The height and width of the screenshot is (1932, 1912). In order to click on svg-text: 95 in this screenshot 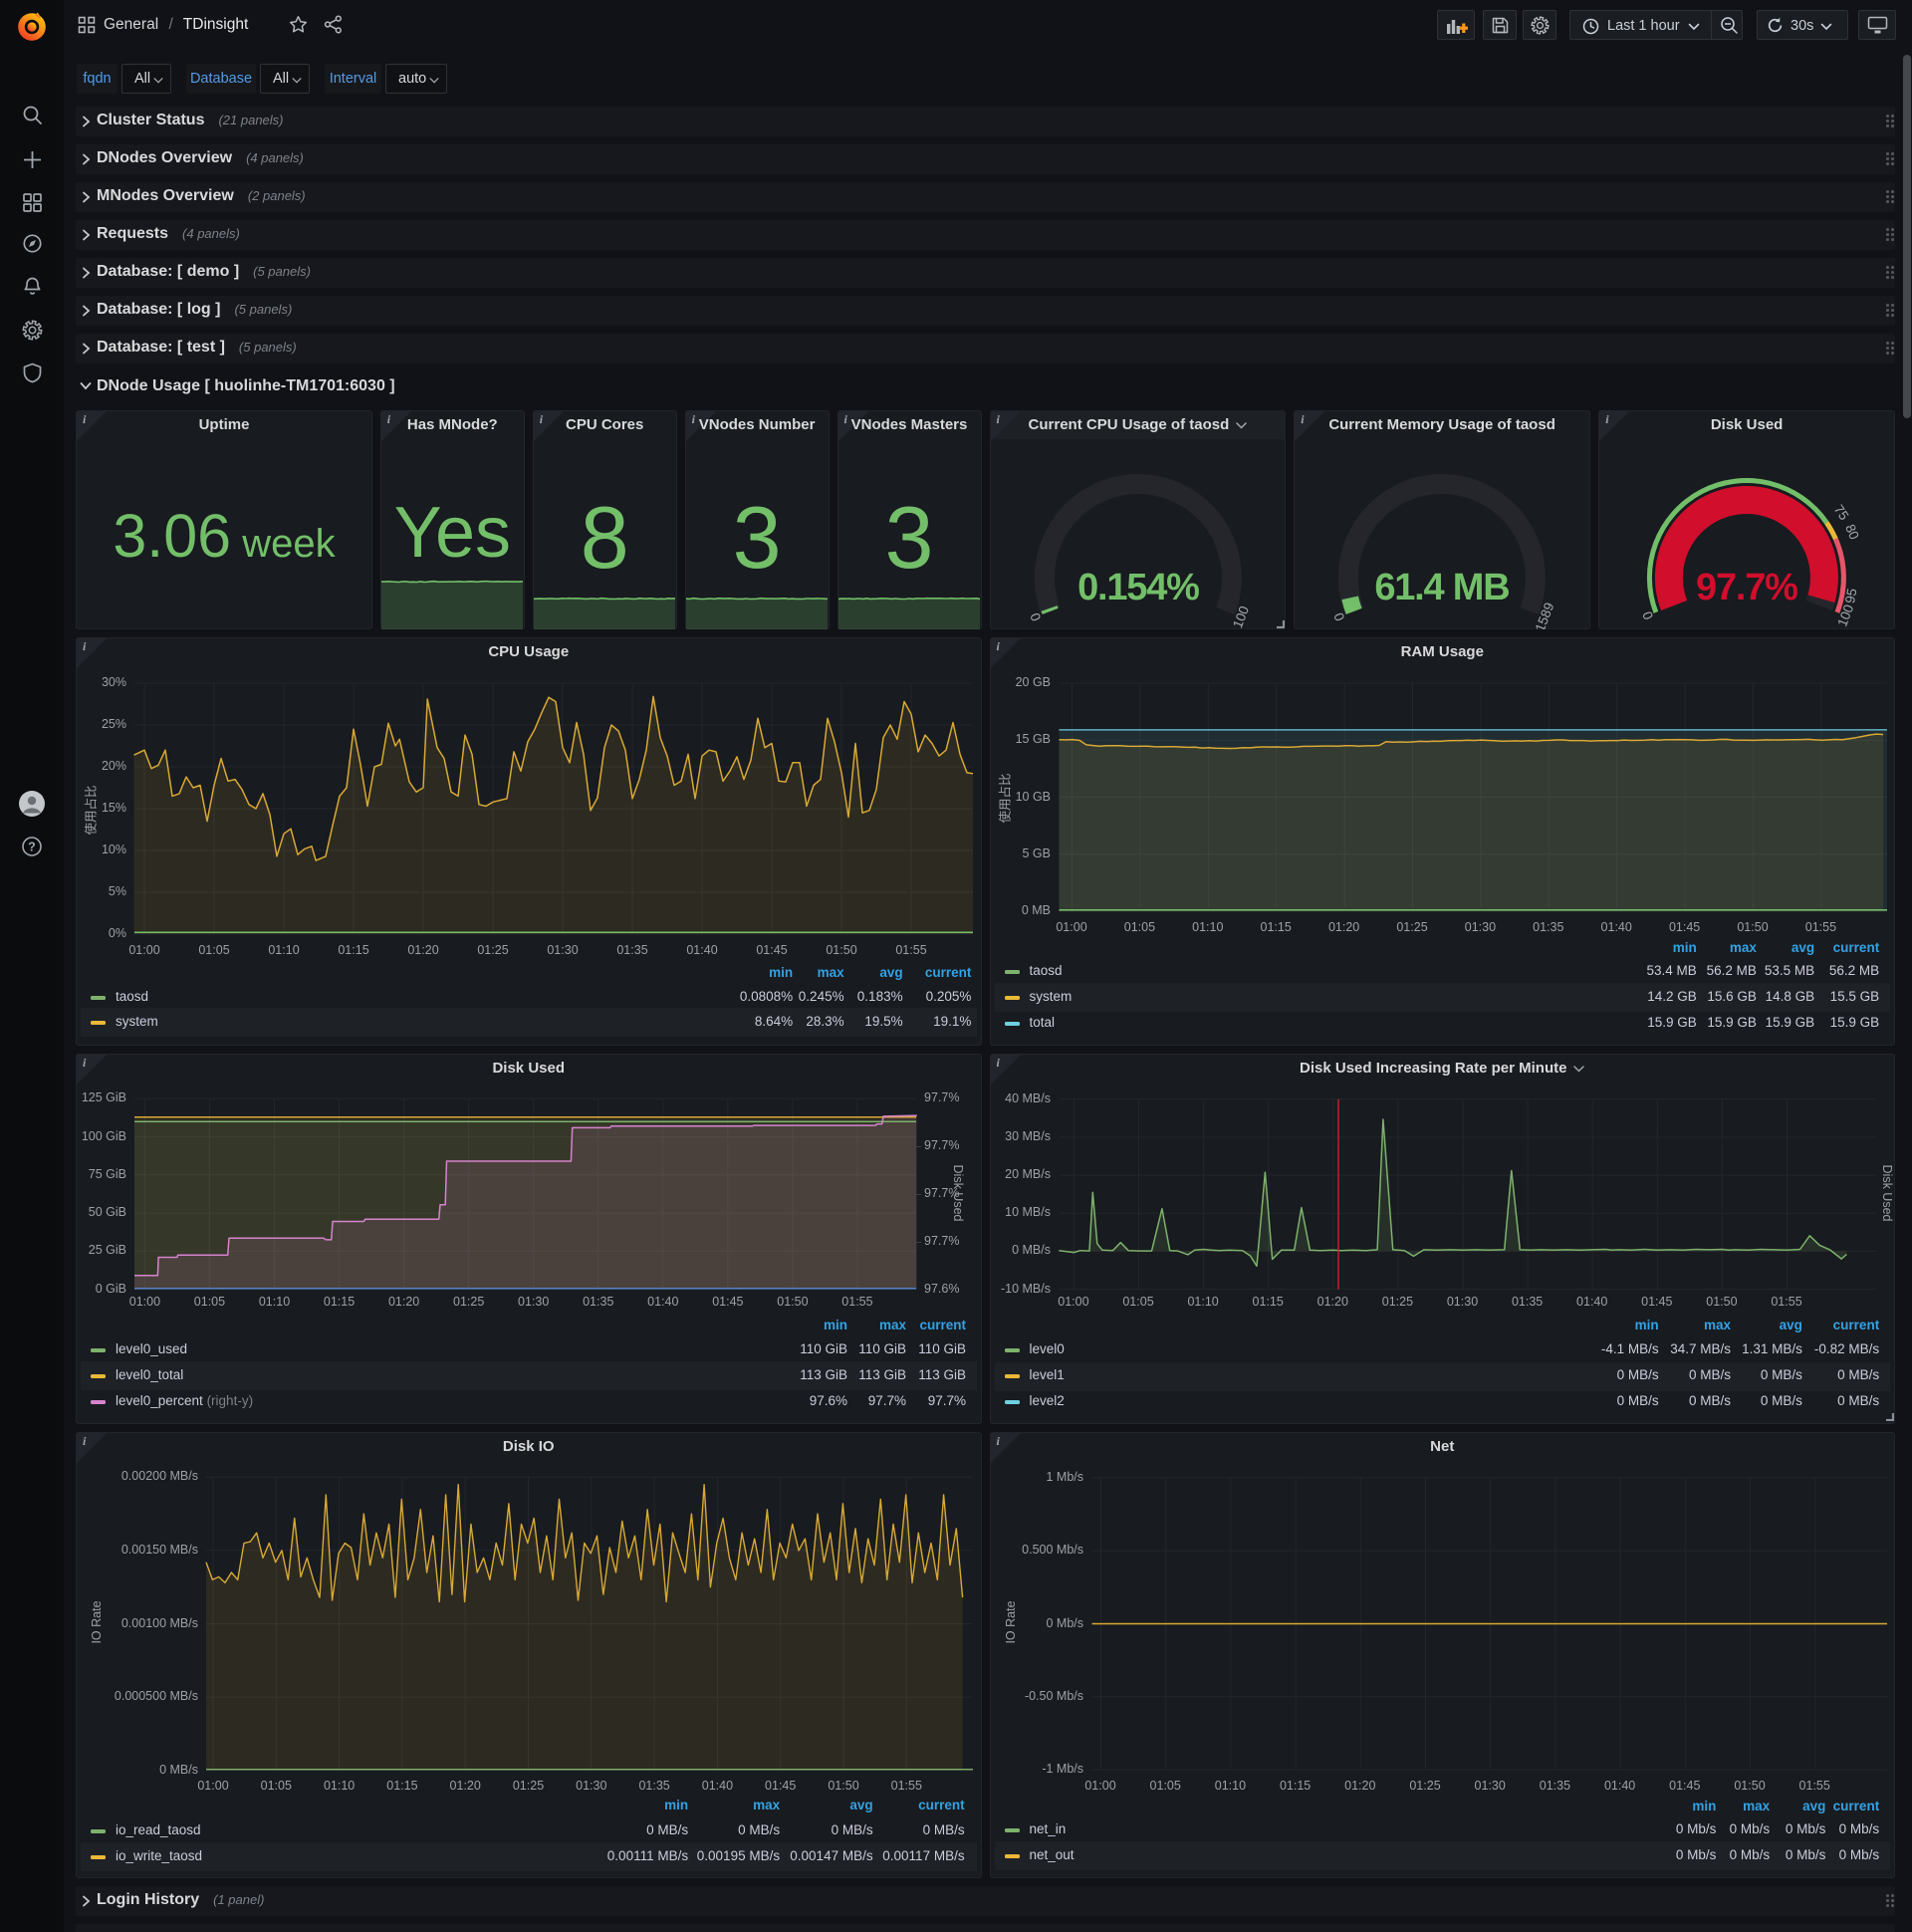, I will do `click(1850, 596)`.